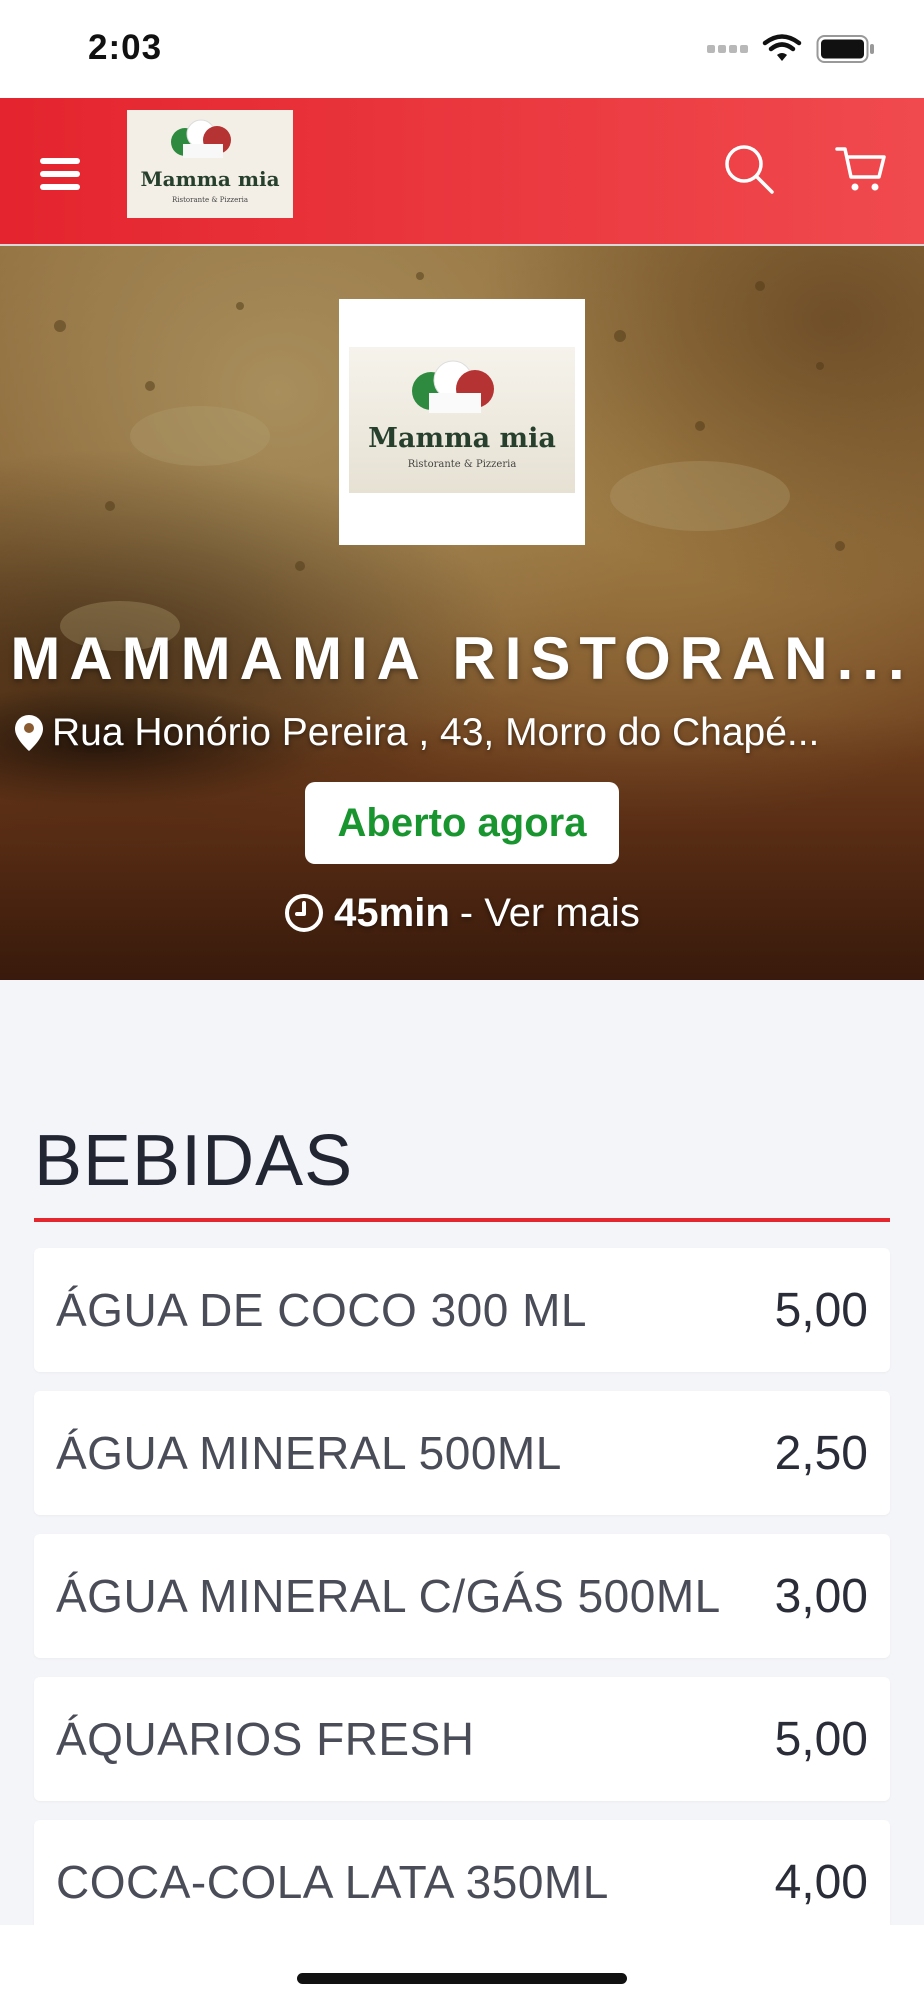  I want to click on menu-item-name: ÁGUA MINERAL C/GÁS 500ML, so click(388, 1596).